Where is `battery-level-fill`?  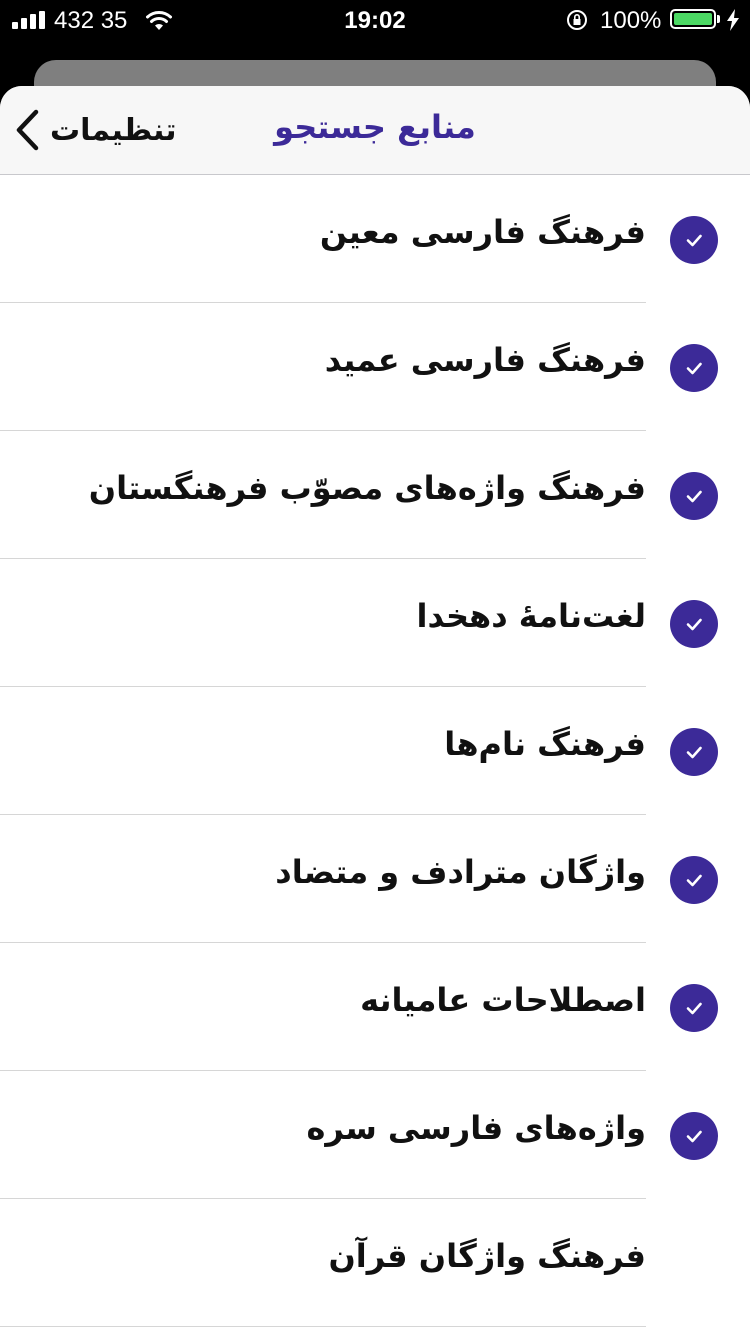 battery-level-fill is located at coordinates (693, 19).